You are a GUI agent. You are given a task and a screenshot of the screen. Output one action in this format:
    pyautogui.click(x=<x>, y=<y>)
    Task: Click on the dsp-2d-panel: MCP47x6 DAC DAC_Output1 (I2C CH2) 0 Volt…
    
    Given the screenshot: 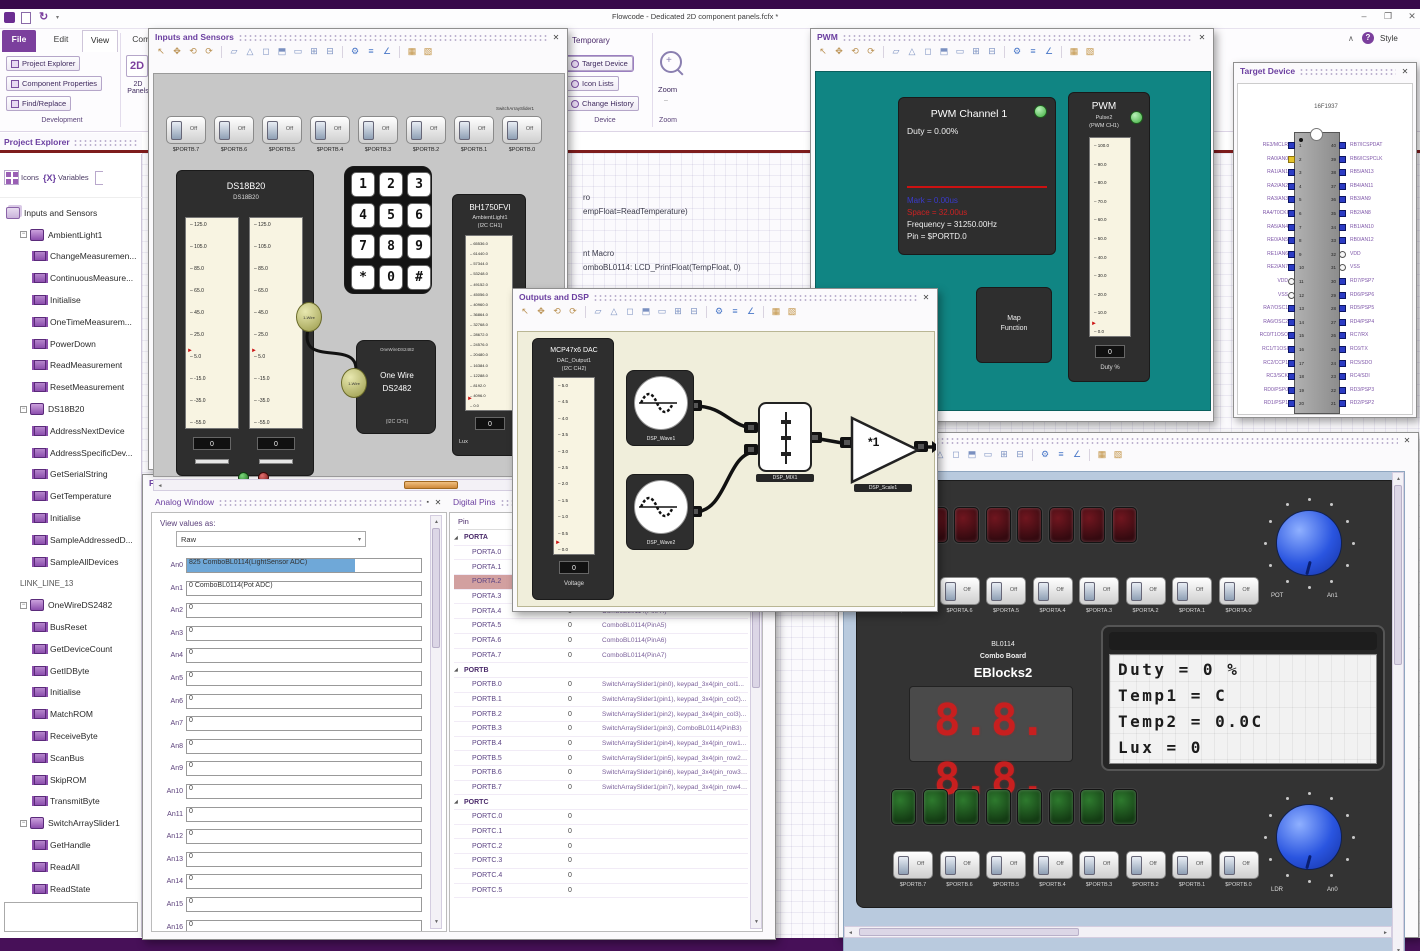 What is the action you would take?
    pyautogui.click(x=726, y=469)
    